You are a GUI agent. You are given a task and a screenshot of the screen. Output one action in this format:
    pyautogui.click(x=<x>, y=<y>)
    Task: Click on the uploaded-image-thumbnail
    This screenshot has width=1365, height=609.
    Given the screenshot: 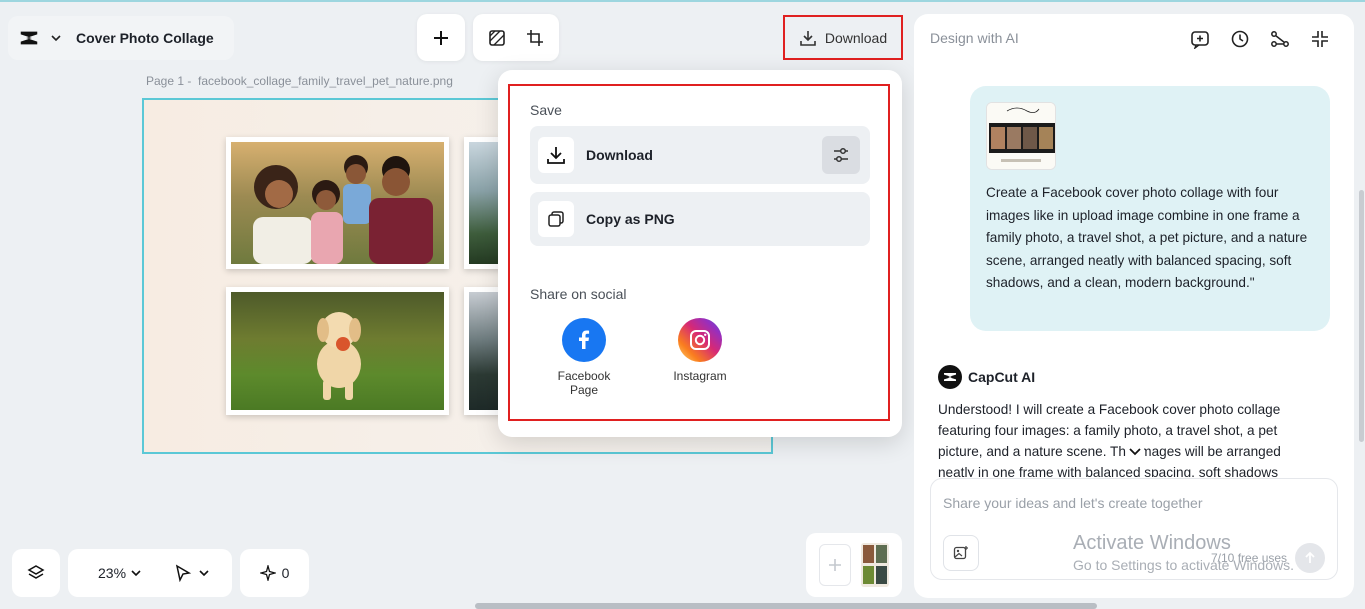 What is the action you would take?
    pyautogui.click(x=1021, y=136)
    